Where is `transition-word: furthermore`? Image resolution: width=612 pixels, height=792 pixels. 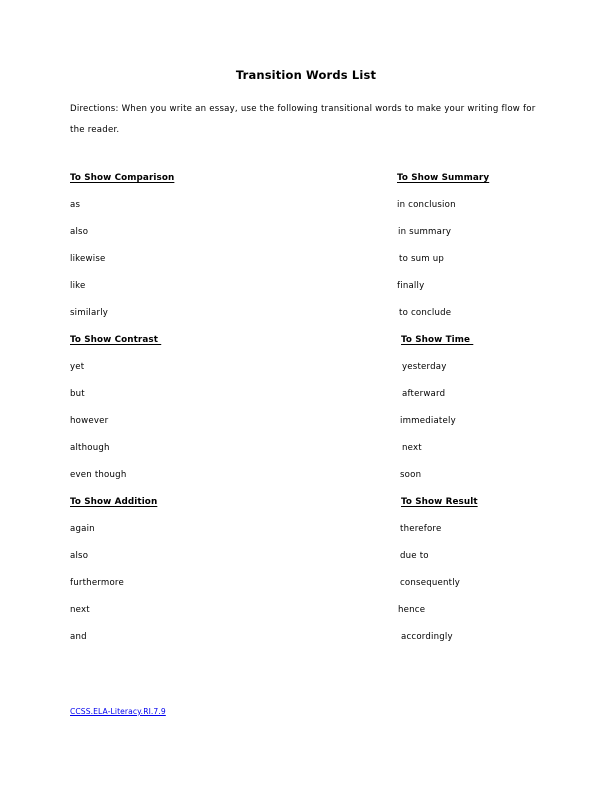
transition-word: furthermore is located at coordinates (97, 583).